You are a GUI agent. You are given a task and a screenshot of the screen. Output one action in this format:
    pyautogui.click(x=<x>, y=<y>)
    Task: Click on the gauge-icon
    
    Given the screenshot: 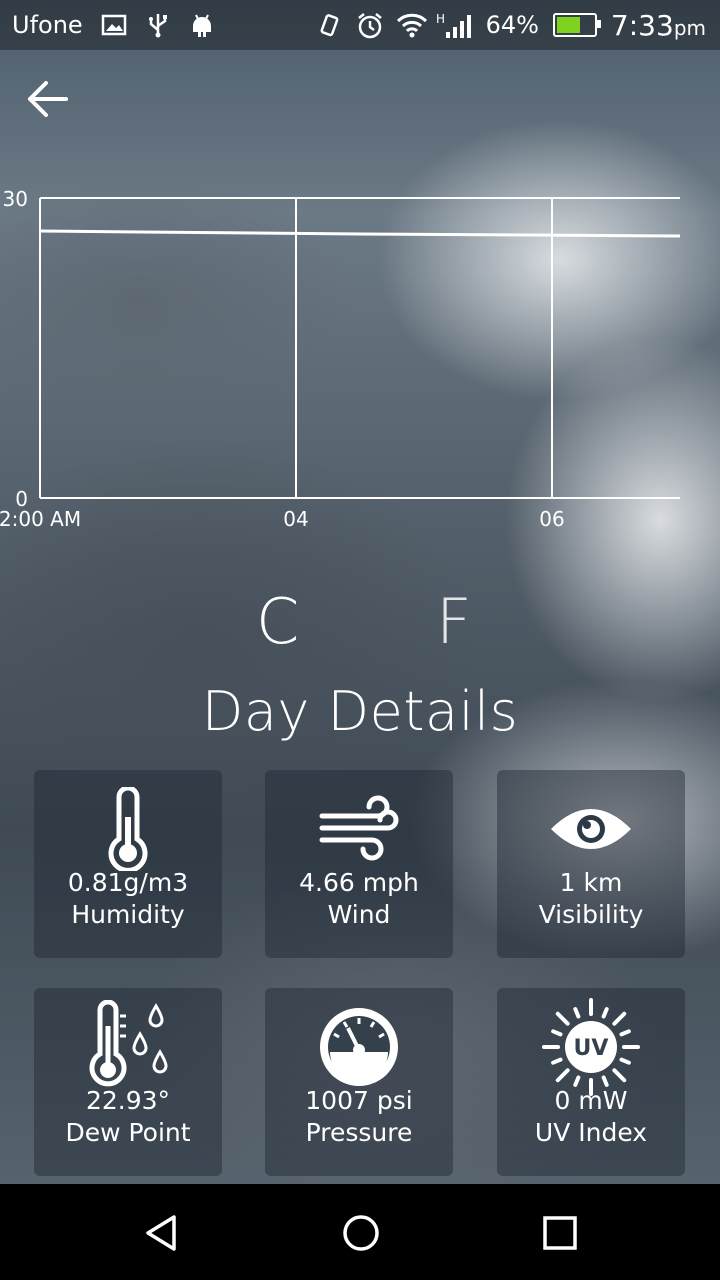 What is the action you would take?
    pyautogui.click(x=359, y=1047)
    